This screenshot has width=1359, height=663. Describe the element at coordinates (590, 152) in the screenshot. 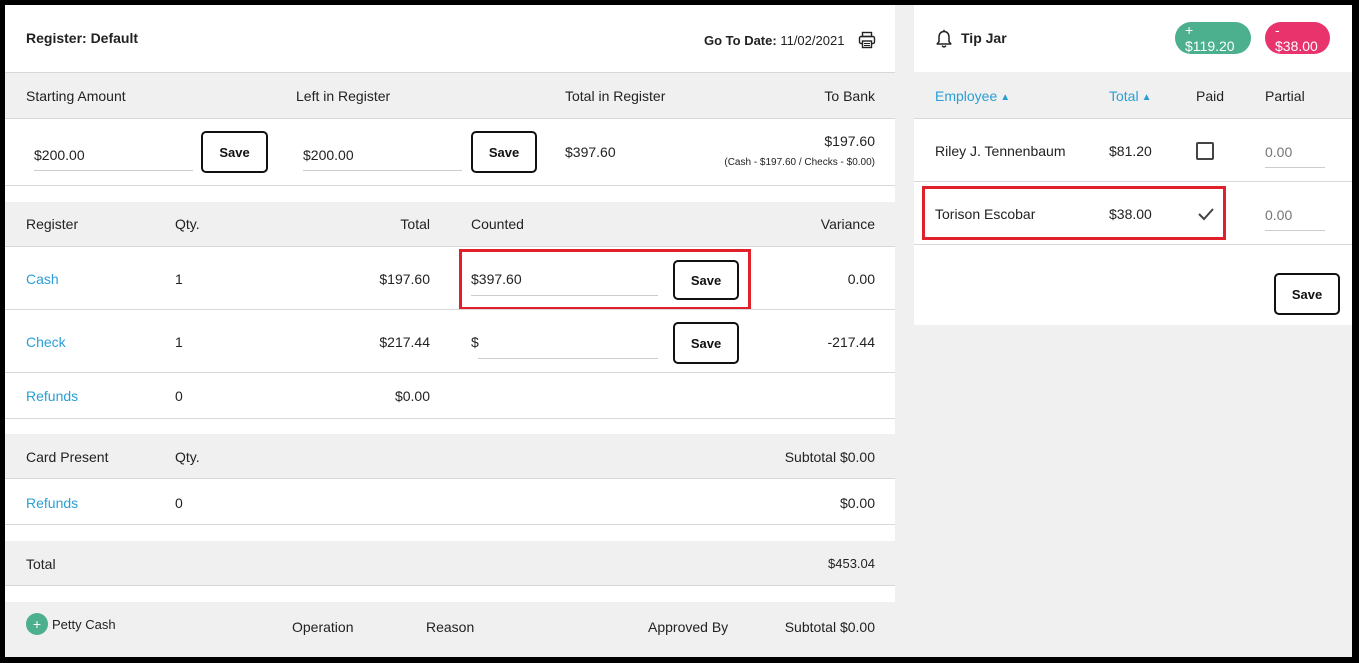

I see `total-in-register-value: $397.60` at that location.